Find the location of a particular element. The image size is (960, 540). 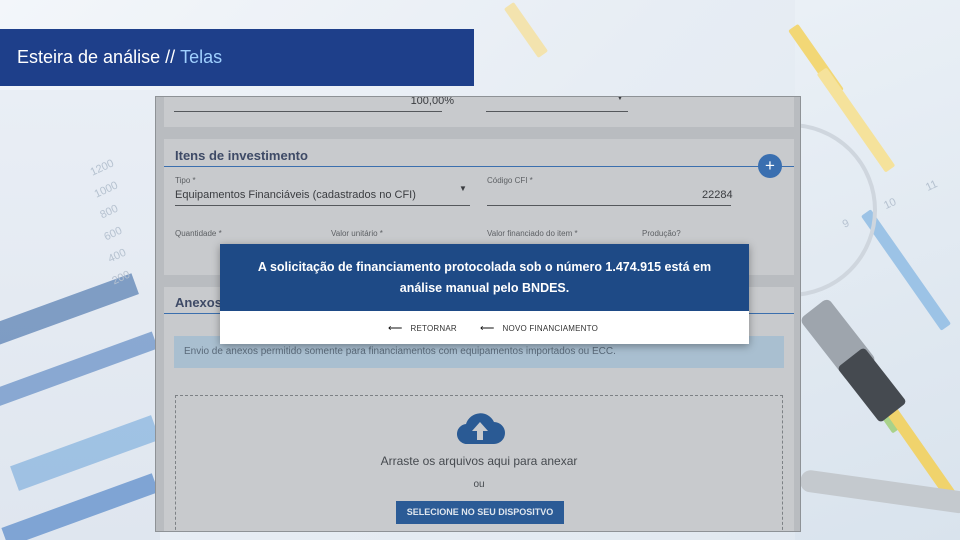

valor-financiado-label: Valor financiado do item * is located at coordinates (532, 233).